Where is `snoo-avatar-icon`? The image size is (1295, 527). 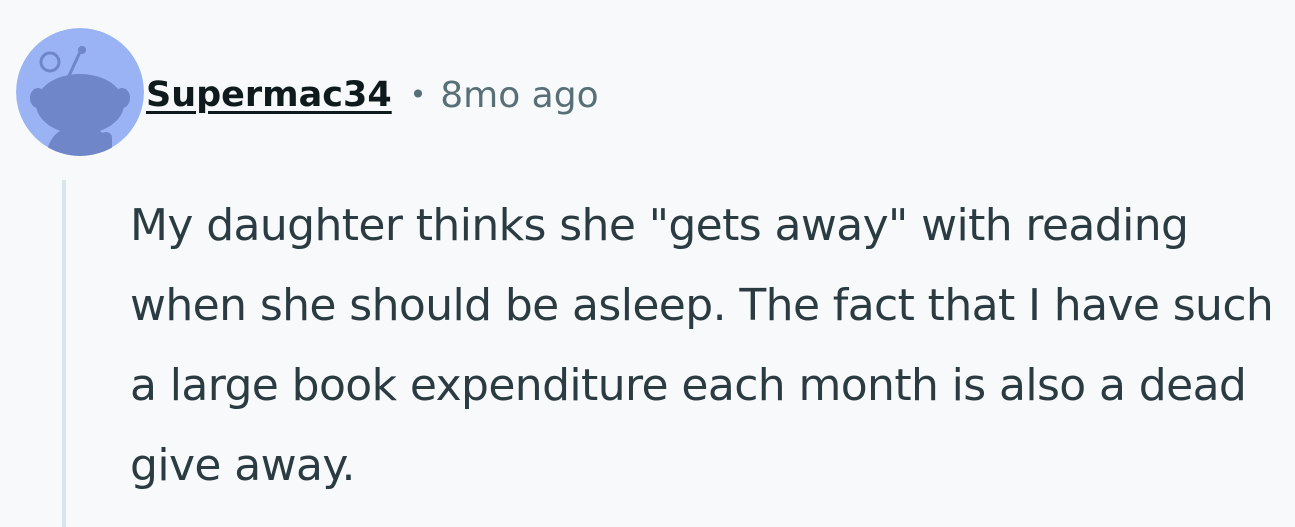
snoo-avatar-icon is located at coordinates (80, 92).